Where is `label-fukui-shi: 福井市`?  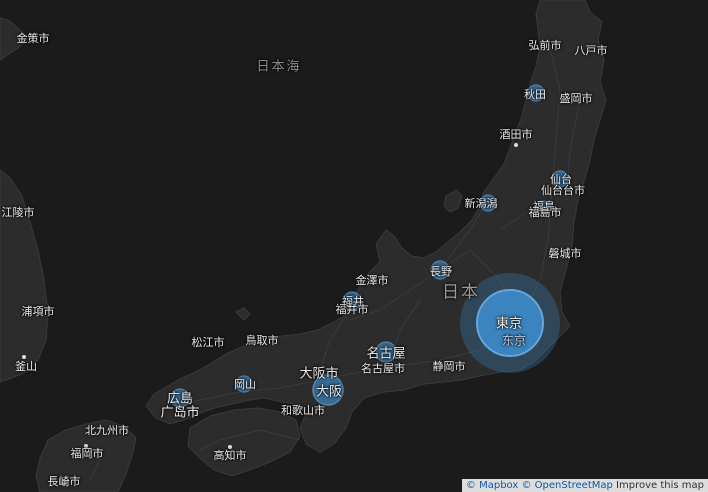
label-fukui-shi: 福井市 is located at coordinates (352, 309).